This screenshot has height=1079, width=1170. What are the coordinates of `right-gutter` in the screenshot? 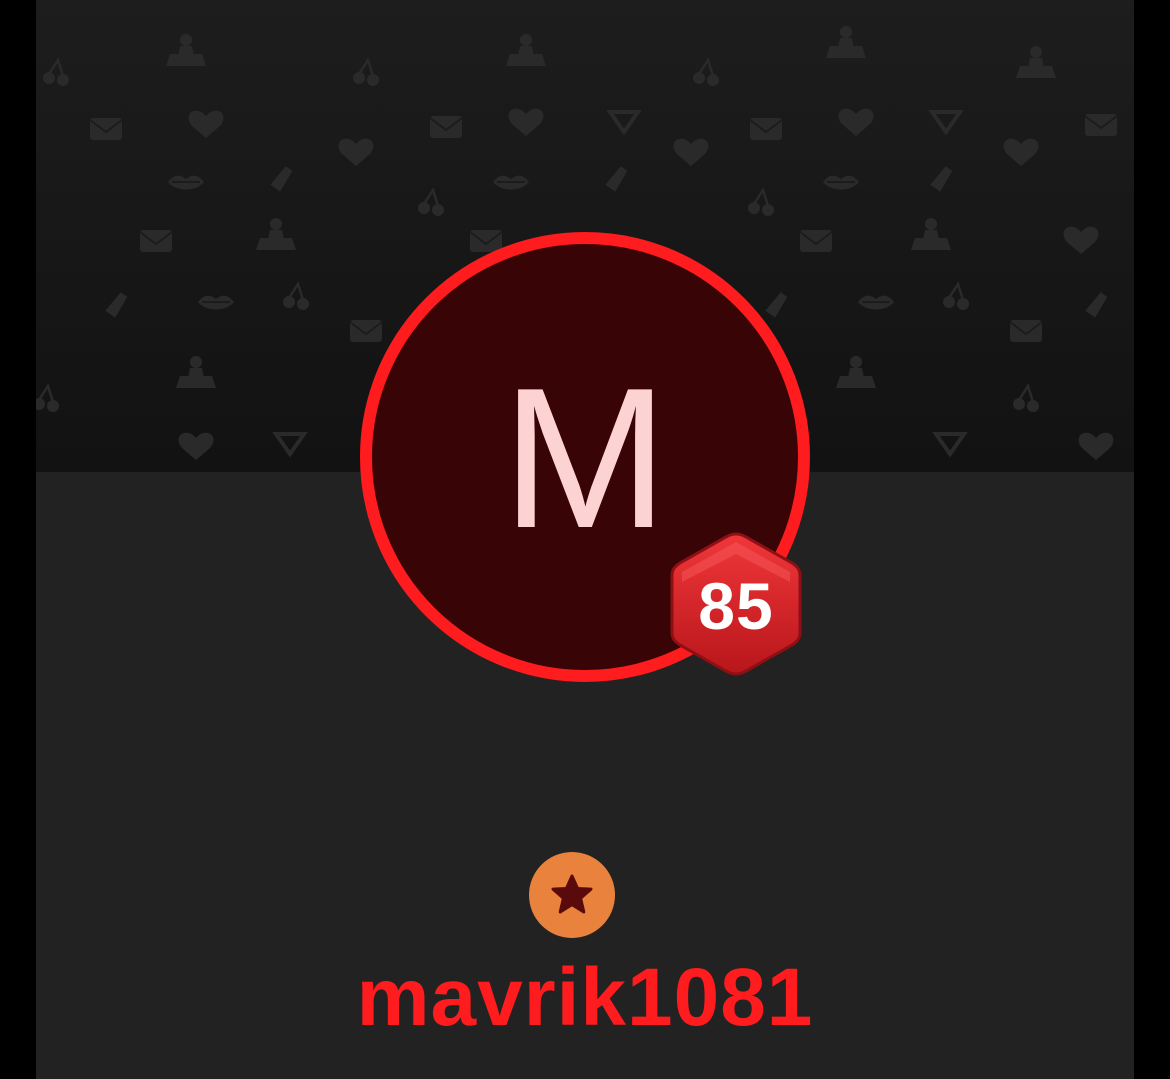 It's located at (1152, 539).